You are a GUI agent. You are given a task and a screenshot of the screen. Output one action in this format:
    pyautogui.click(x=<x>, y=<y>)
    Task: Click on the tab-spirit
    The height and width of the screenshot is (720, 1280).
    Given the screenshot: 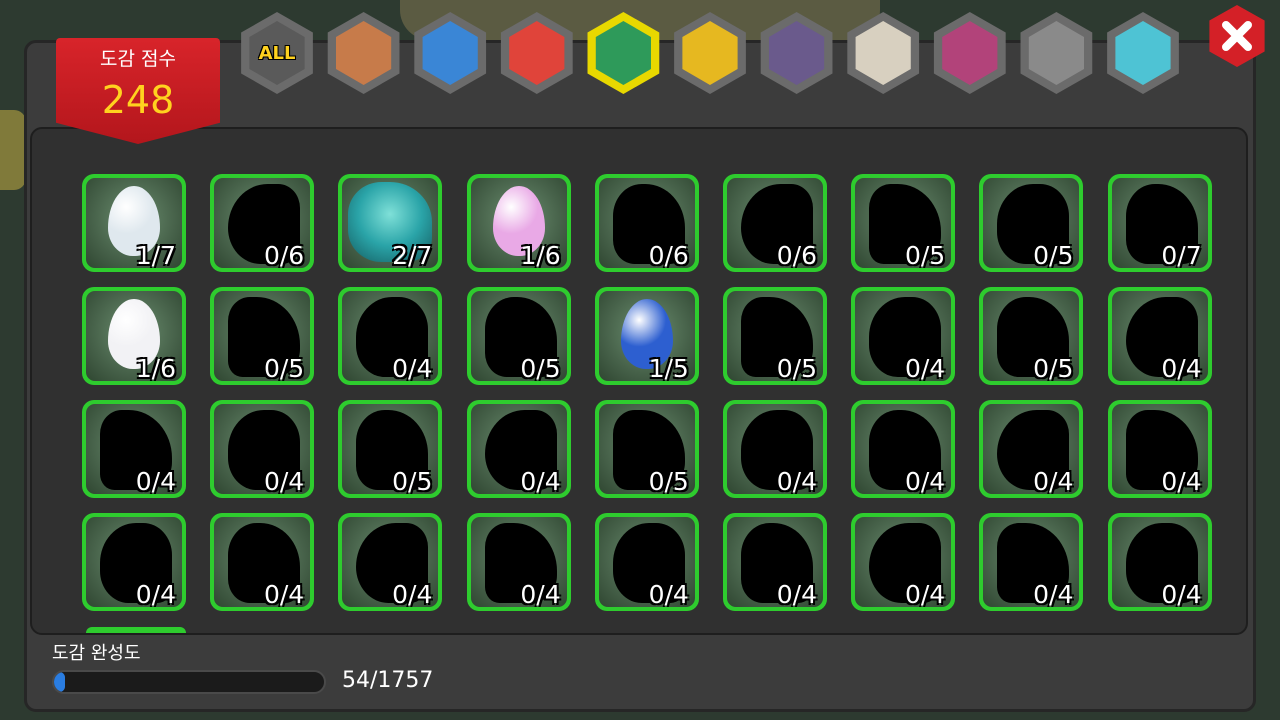 What is the action you would take?
    pyautogui.click(x=883, y=53)
    